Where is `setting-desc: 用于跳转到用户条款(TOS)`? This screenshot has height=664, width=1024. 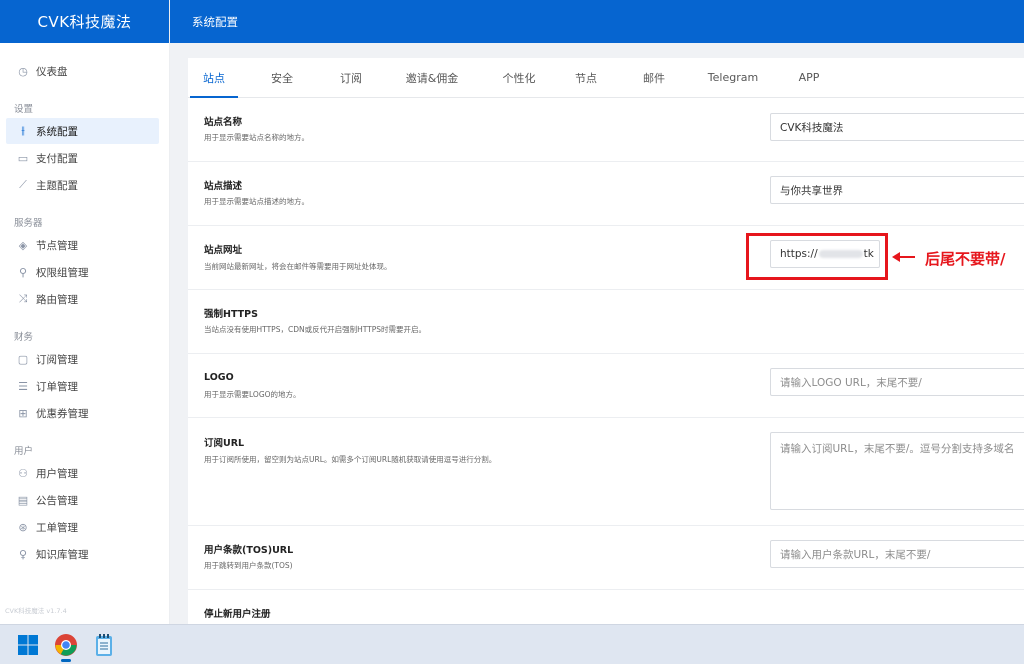
setting-desc: 用于跳转到用户条款(TOS) is located at coordinates (248, 565).